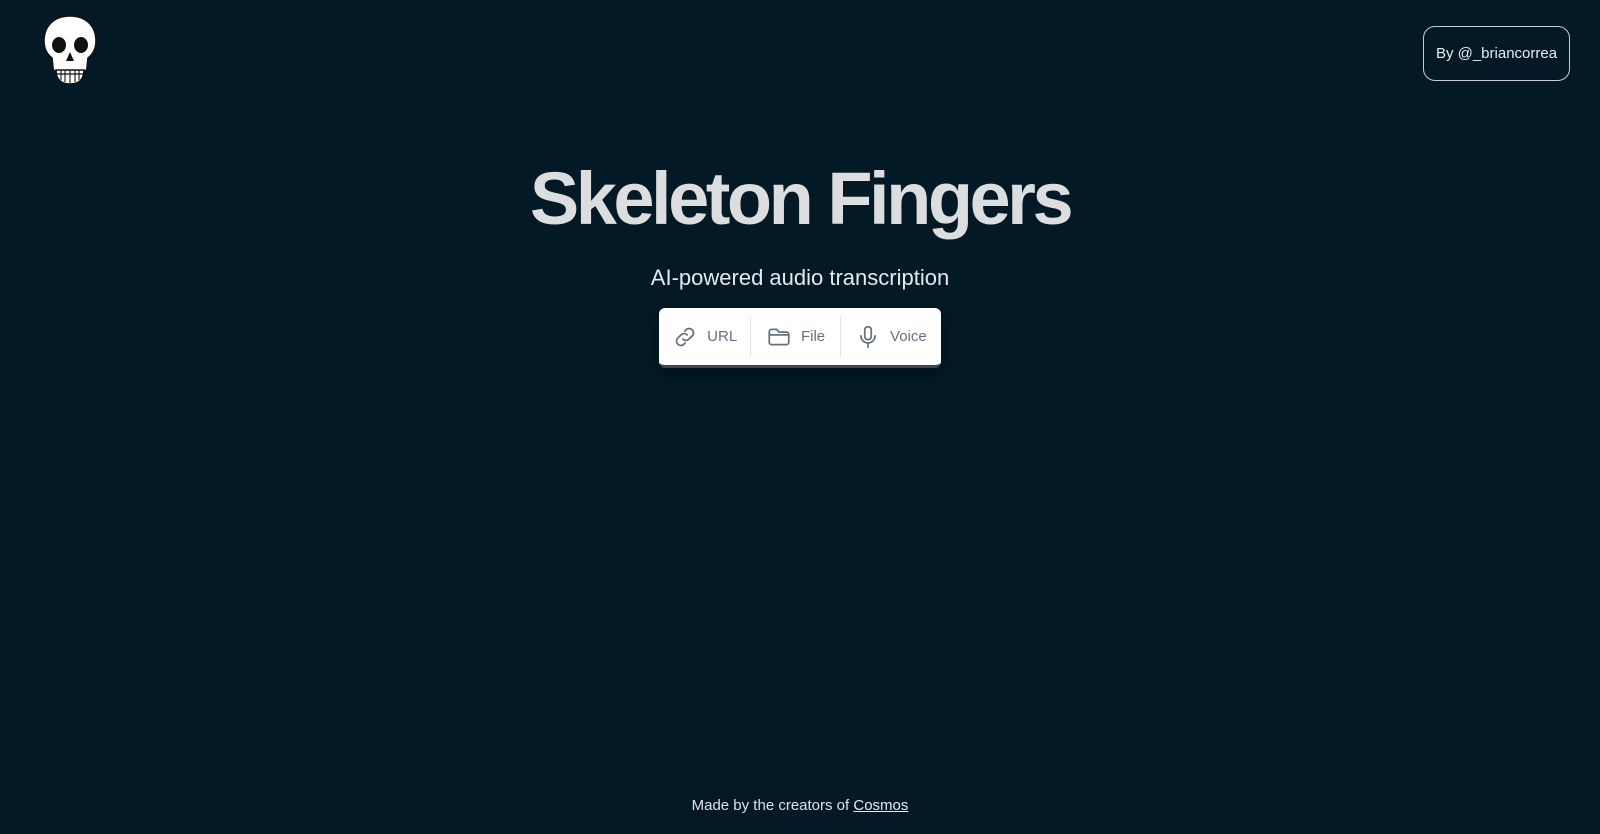 The image size is (1600, 834). What do you see at coordinates (880, 805) in the screenshot?
I see `cosmos-link: Cosmos` at bounding box center [880, 805].